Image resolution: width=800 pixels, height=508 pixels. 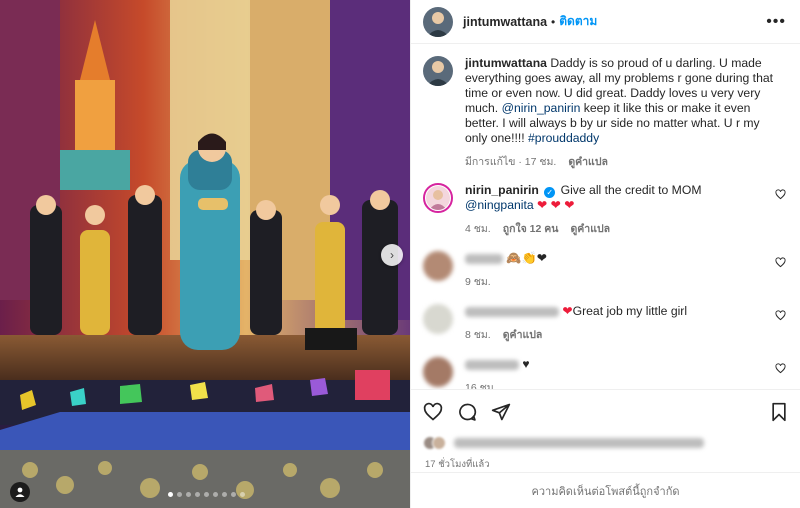 I want to click on heart-icon, so click(x=433, y=412).